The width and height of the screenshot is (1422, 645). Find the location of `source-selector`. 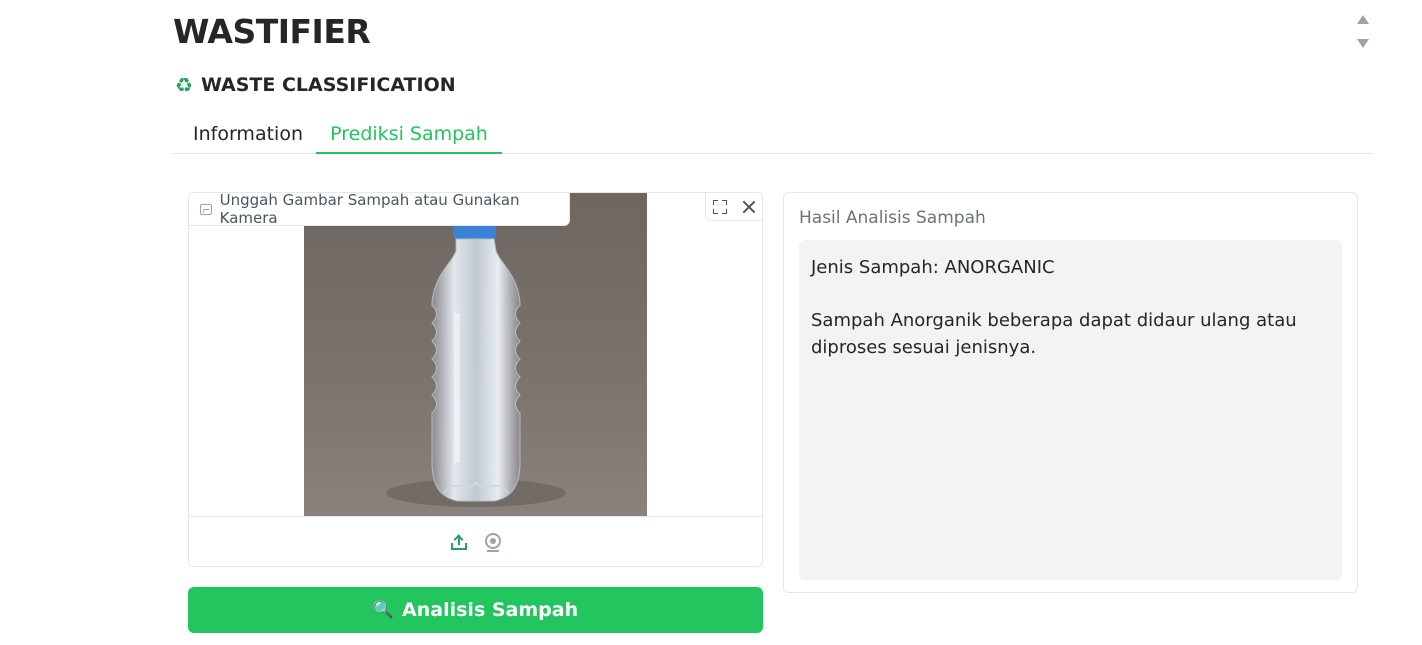

source-selector is located at coordinates (475, 541).